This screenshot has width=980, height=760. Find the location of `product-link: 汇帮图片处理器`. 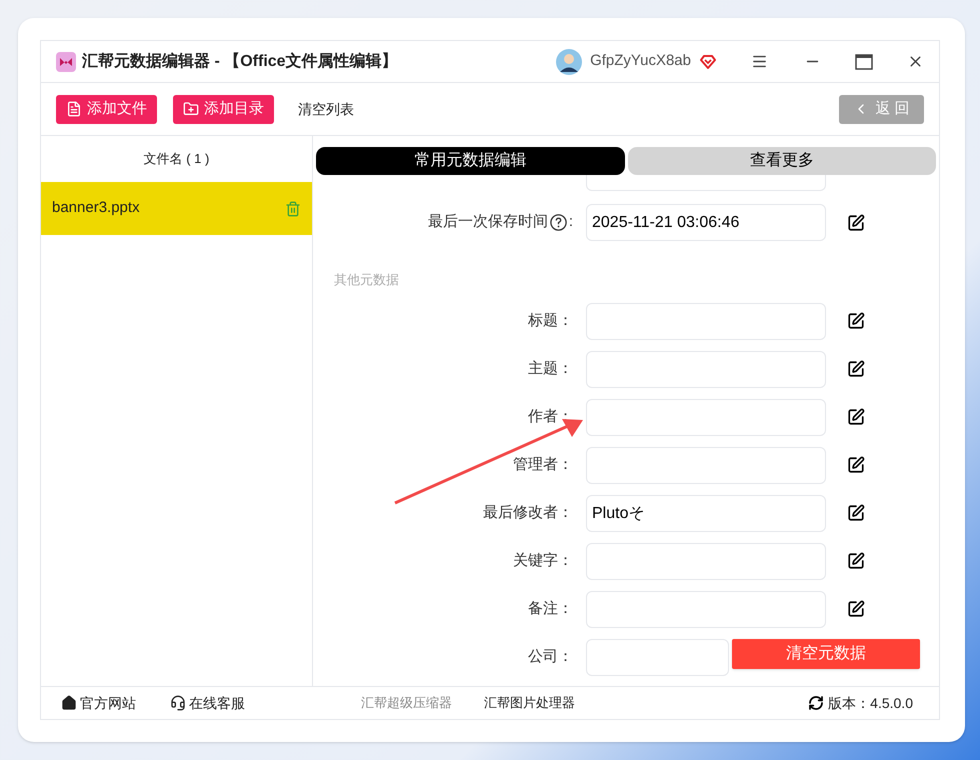

product-link: 汇帮图片处理器 is located at coordinates (529, 703).